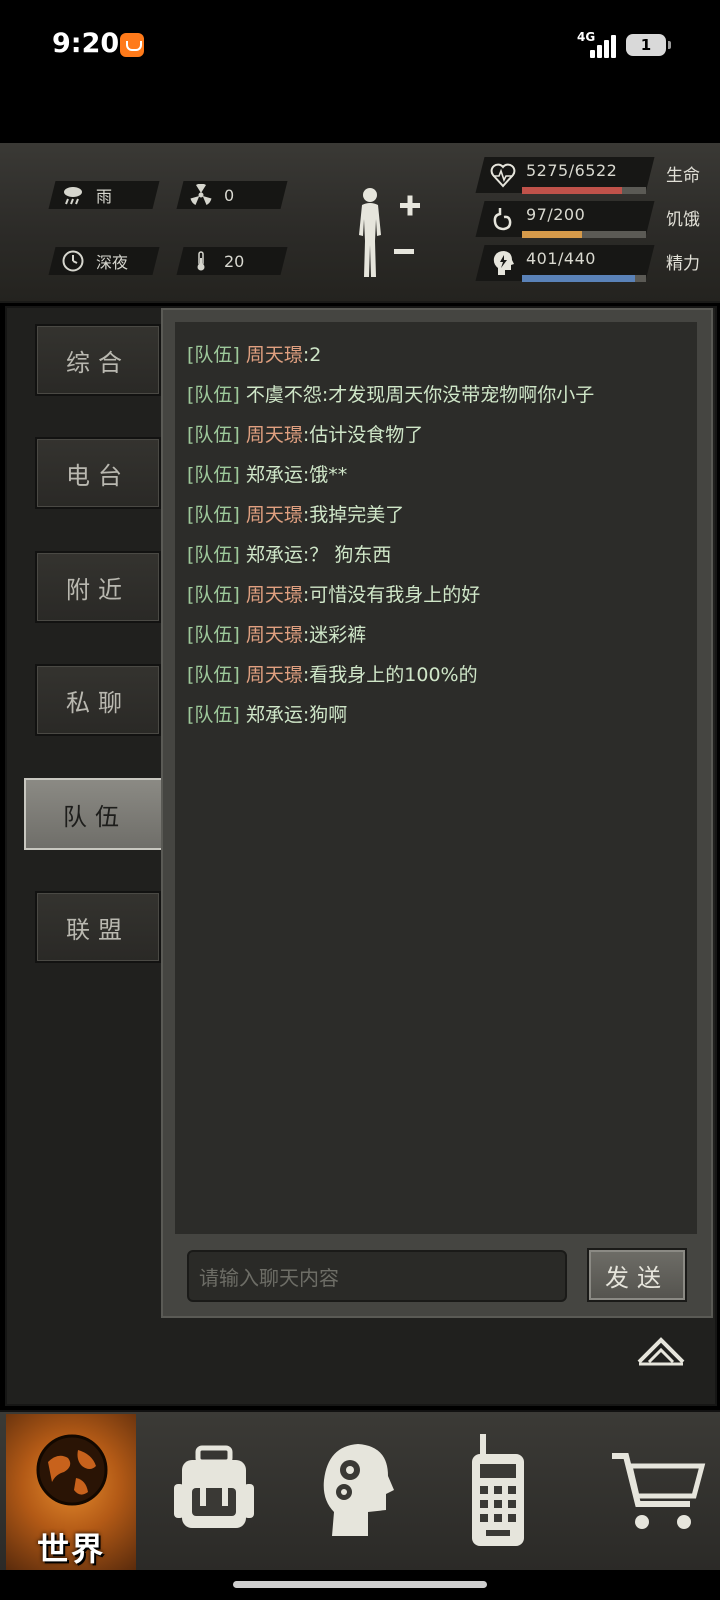 Image resolution: width=720 pixels, height=1600 pixels. What do you see at coordinates (86, 43) in the screenshot?
I see `clock: 9:20` at bounding box center [86, 43].